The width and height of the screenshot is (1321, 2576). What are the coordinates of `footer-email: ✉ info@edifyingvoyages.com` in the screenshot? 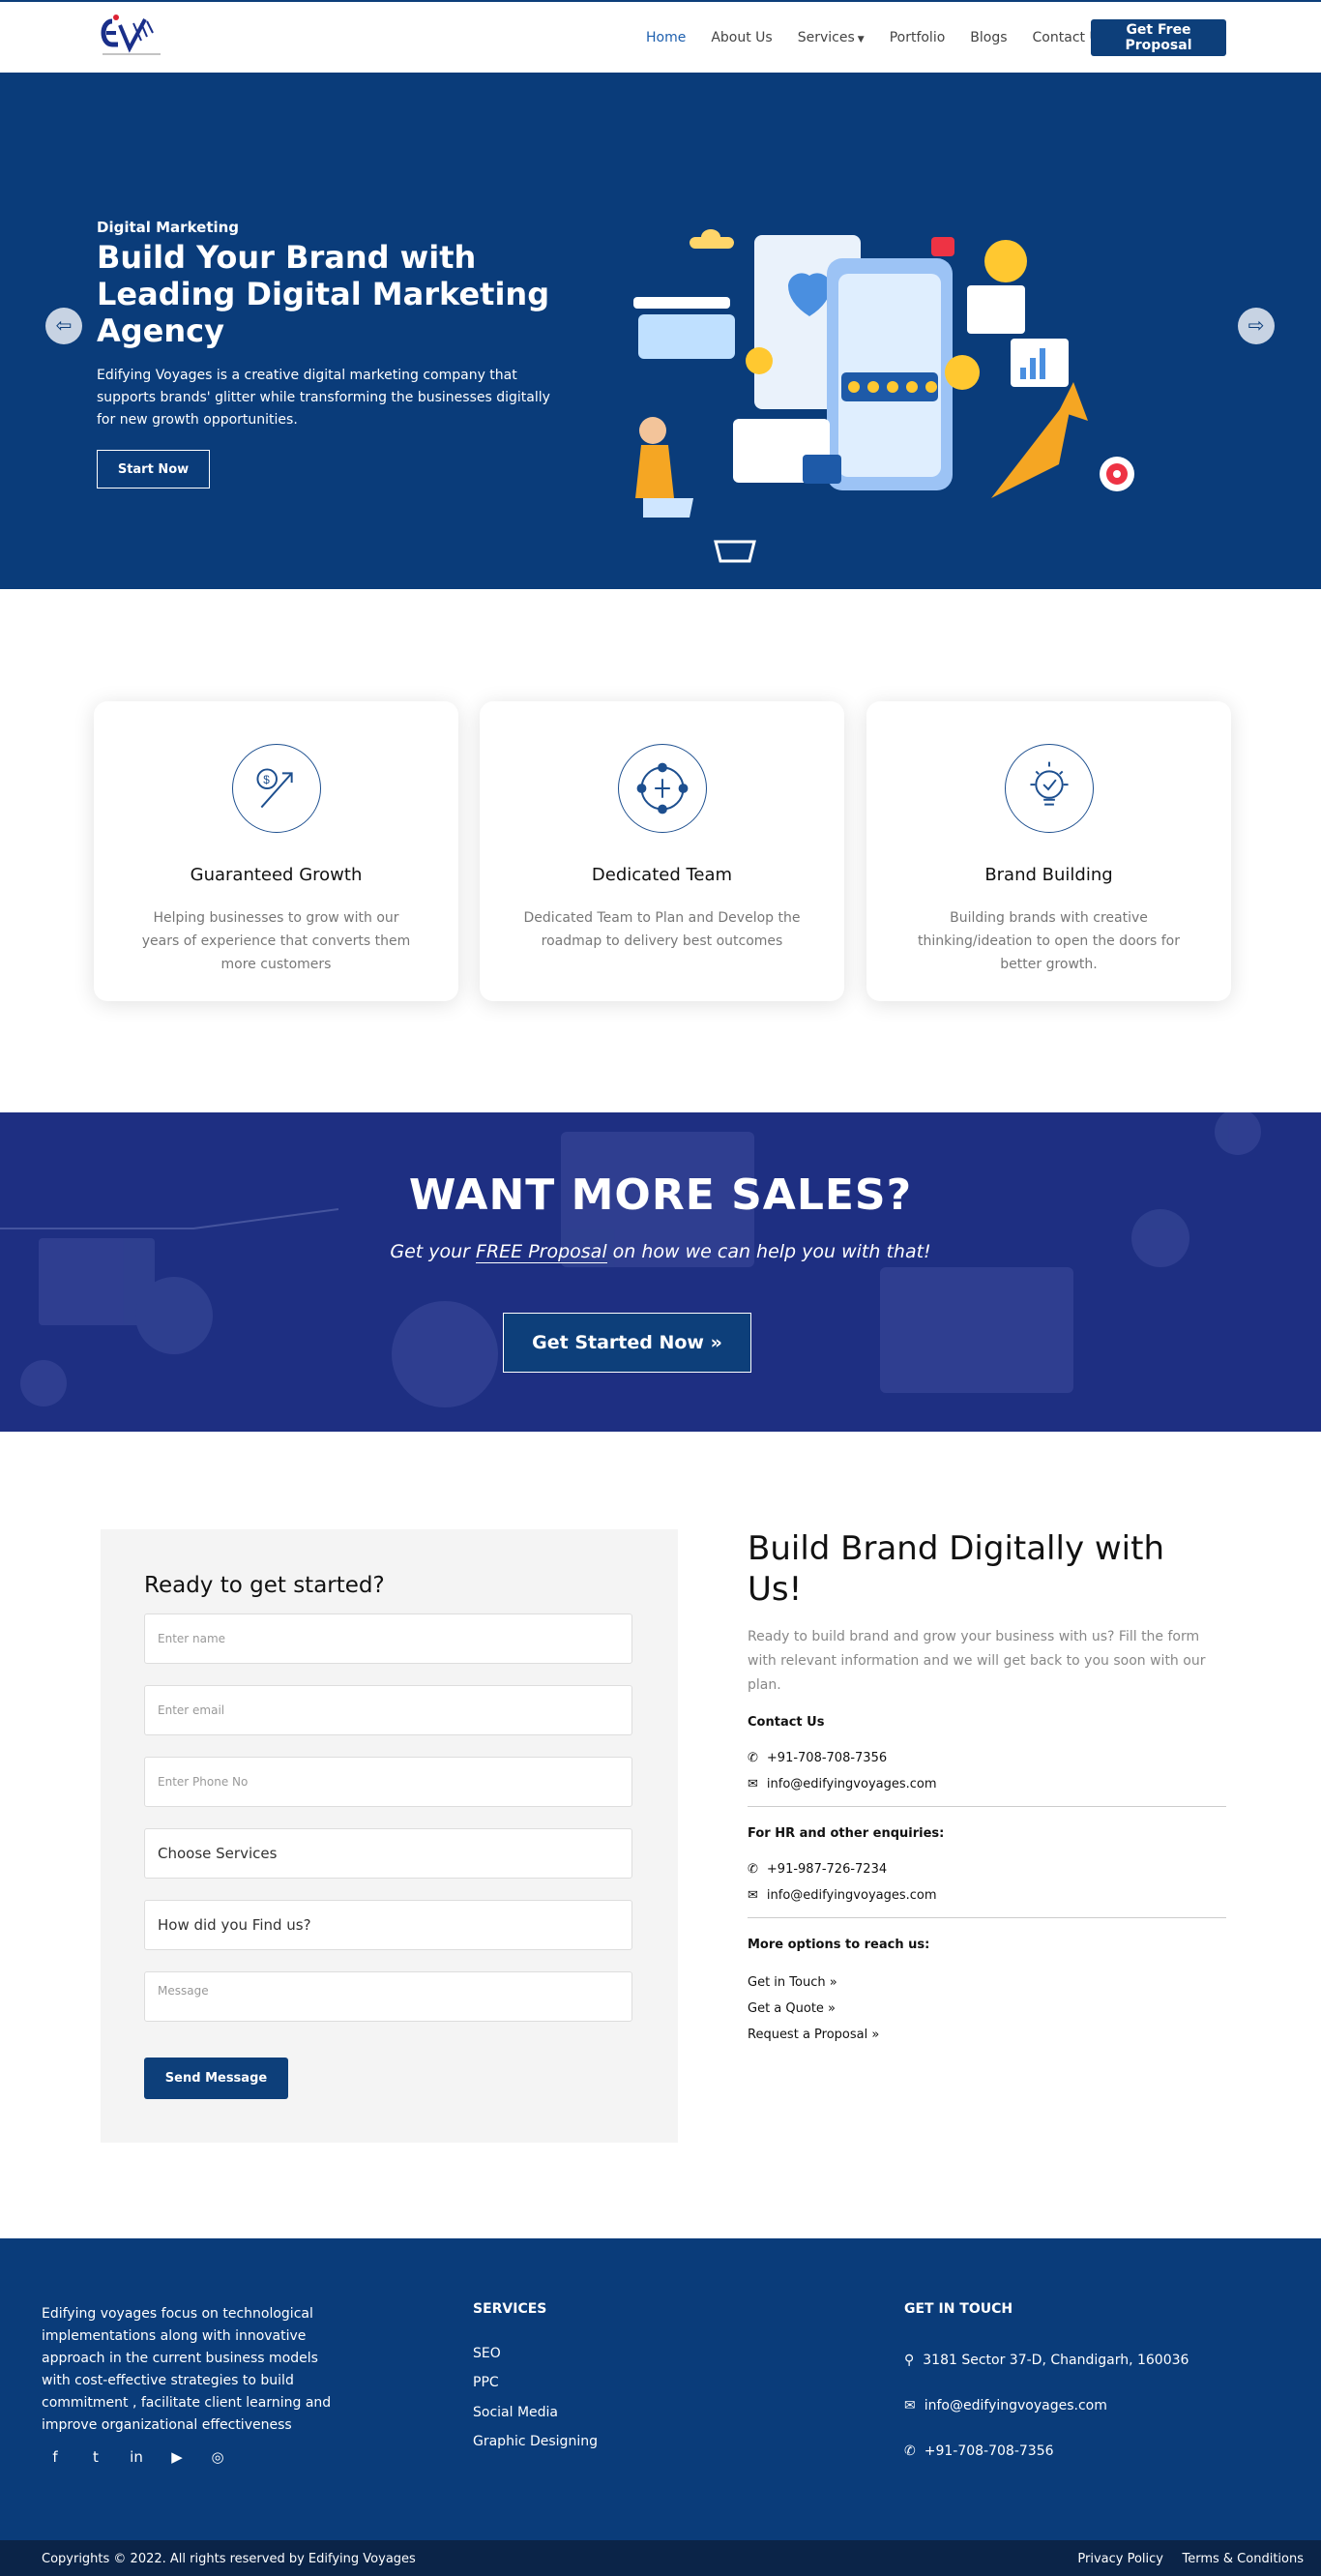 It's located at (1005, 2405).